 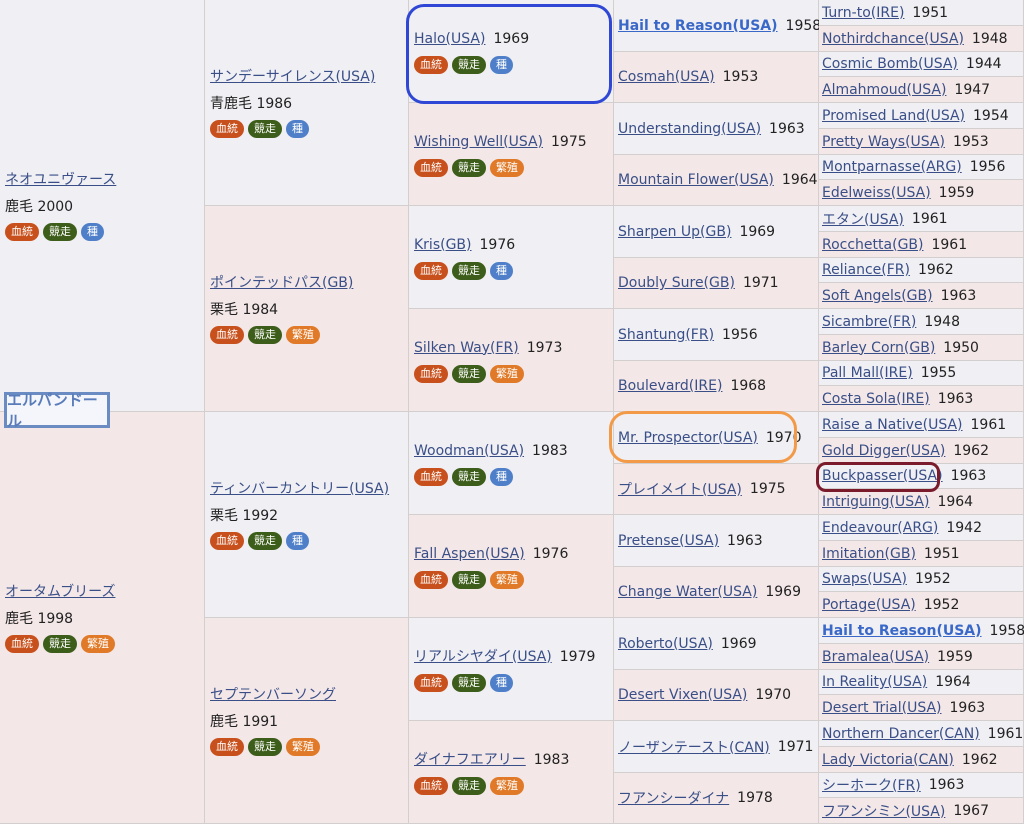 I want to click on gen5-name-link: Endeavour(ARG), so click(x=880, y=528).